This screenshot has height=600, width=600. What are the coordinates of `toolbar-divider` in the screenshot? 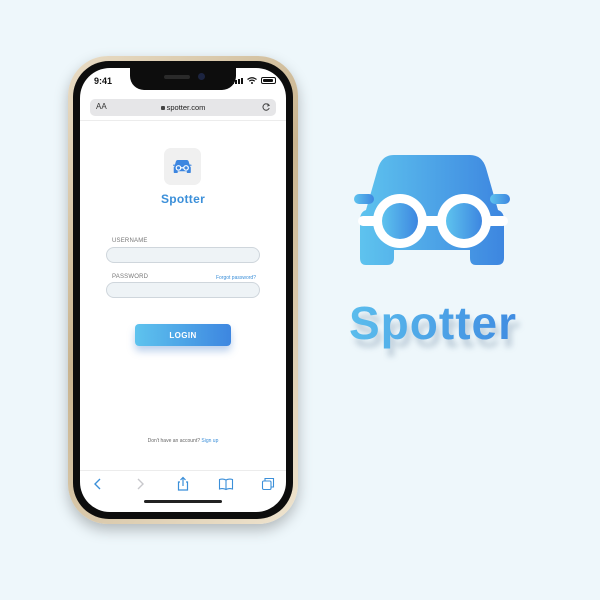 It's located at (183, 470).